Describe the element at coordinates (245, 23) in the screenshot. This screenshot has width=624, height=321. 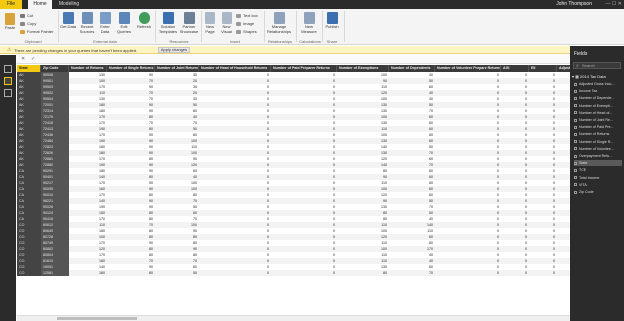
I see `image-button: Image` at that location.